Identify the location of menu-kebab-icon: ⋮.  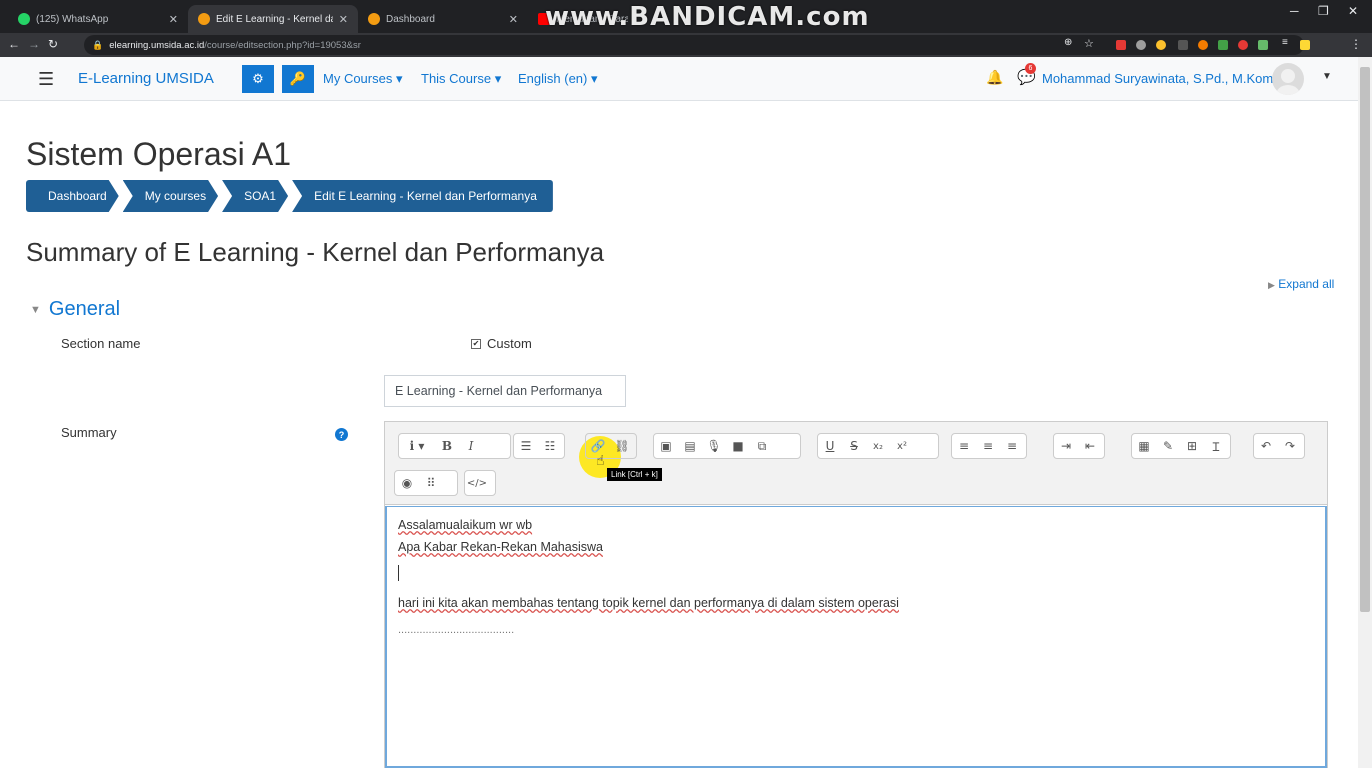
(1356, 44).